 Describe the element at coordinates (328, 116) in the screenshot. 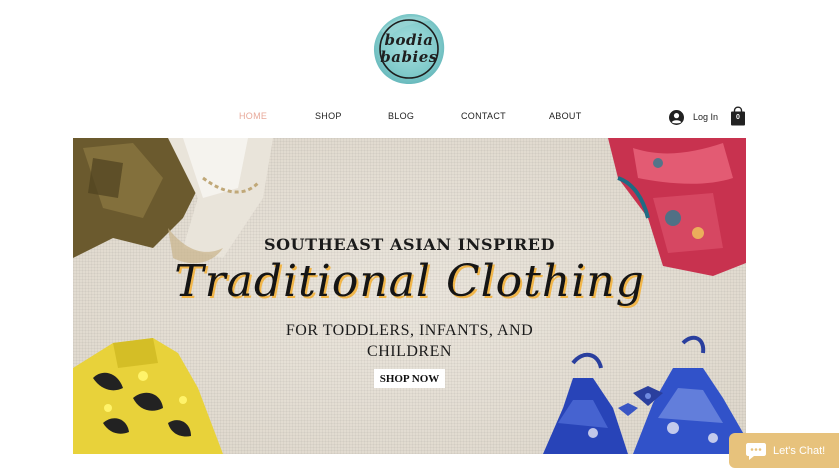

I see `nav-shop: SHOP` at that location.